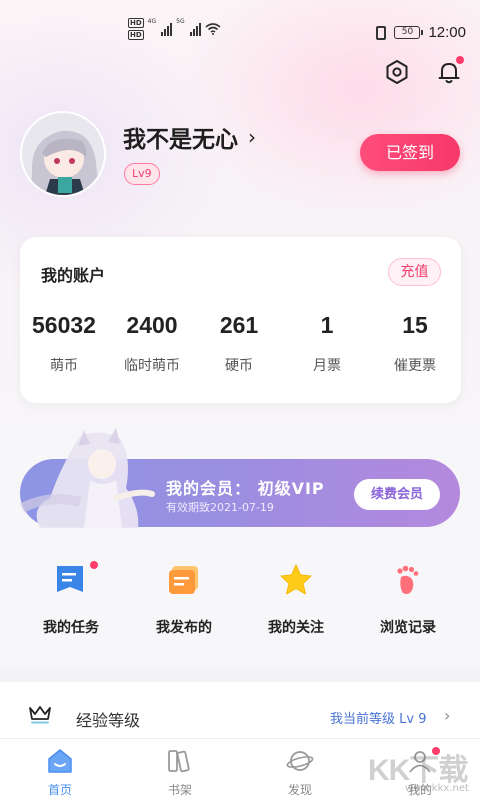 The height and width of the screenshot is (800, 480). I want to click on tab-bookshelf: 书架, so click(180, 772).